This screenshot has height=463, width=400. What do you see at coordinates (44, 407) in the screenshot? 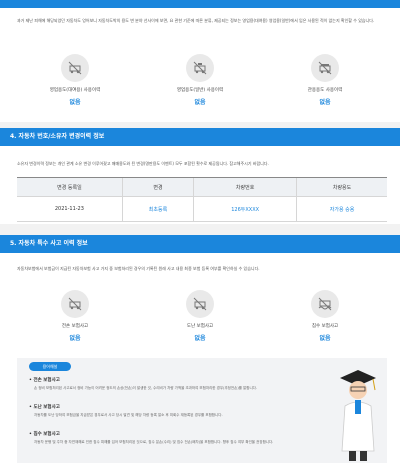
I see `glossary-stolen-title: • 도난 보험사고` at bounding box center [44, 407].